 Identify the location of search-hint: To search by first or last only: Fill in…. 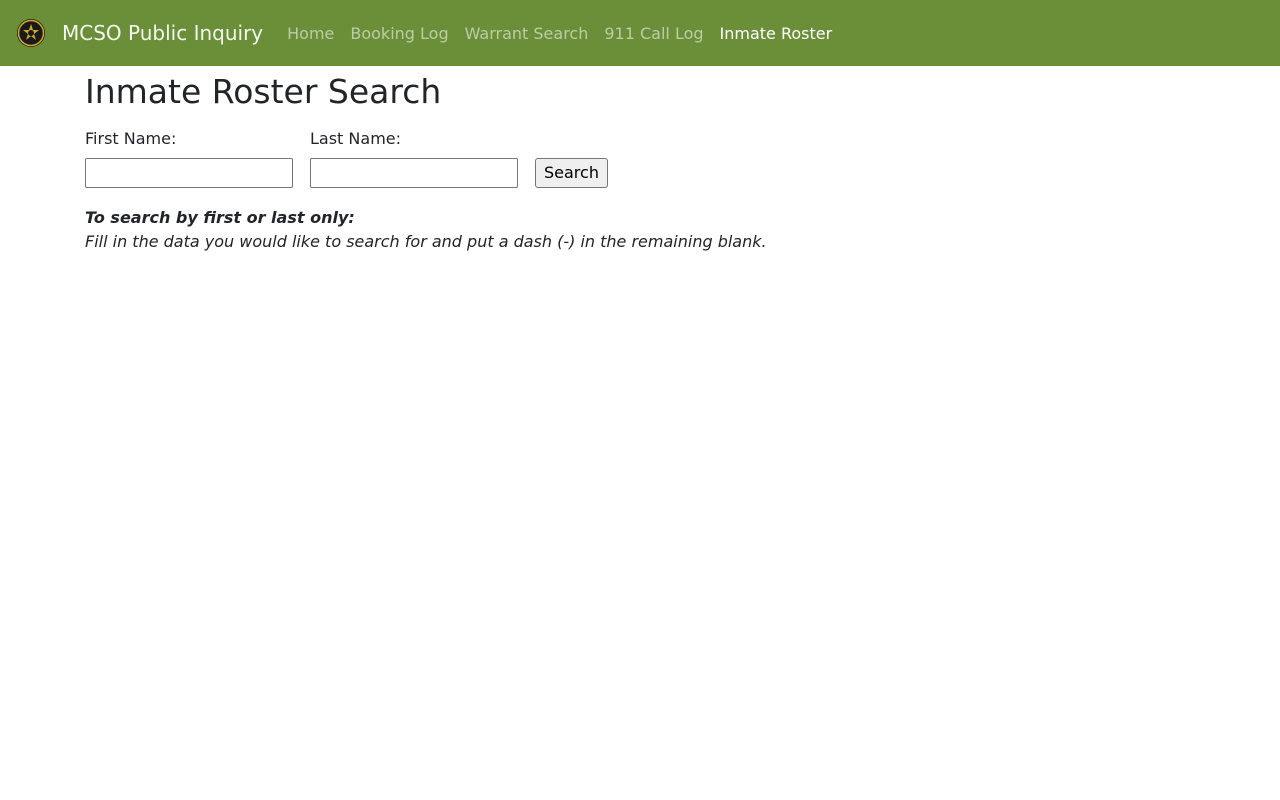
(682, 230).